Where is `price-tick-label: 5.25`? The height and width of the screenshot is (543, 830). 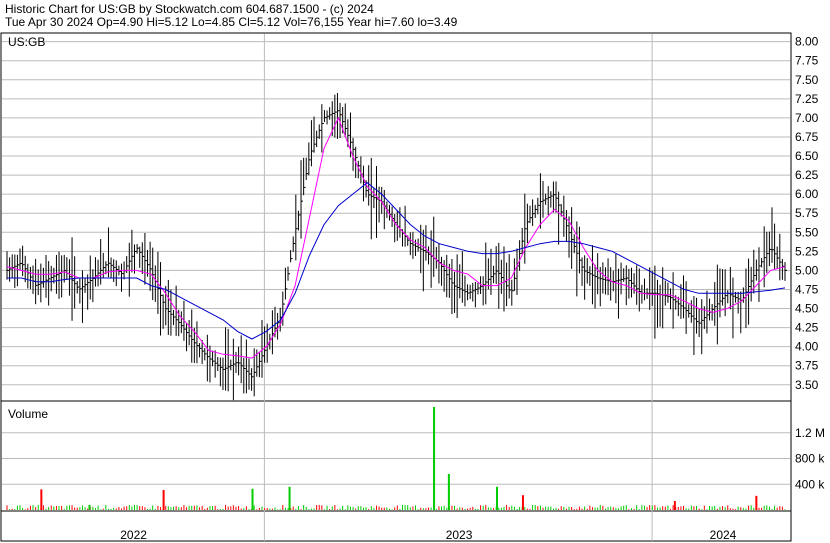 price-tick-label: 5.25 is located at coordinates (807, 251).